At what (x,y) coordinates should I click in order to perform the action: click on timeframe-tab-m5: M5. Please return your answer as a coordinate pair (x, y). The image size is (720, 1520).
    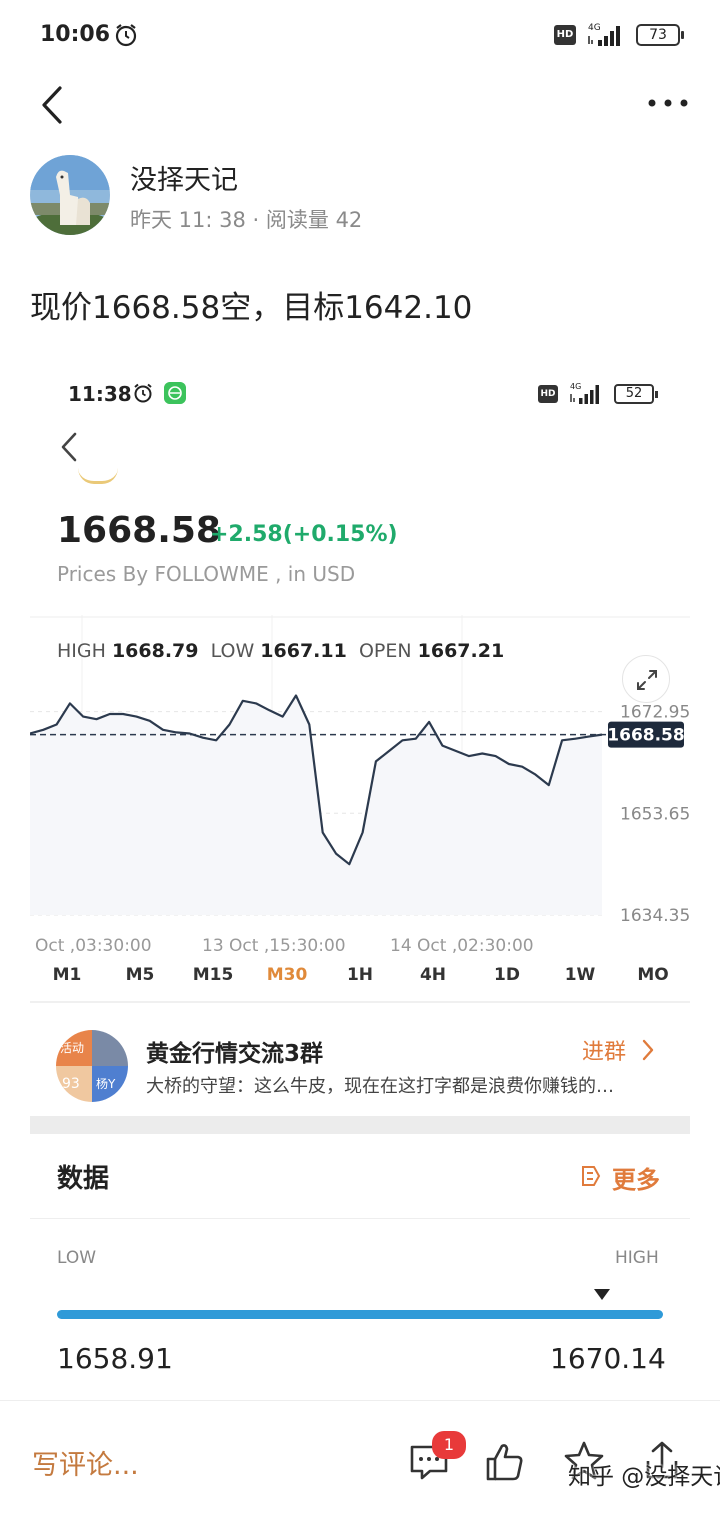
    Looking at the image, I should click on (140, 975).